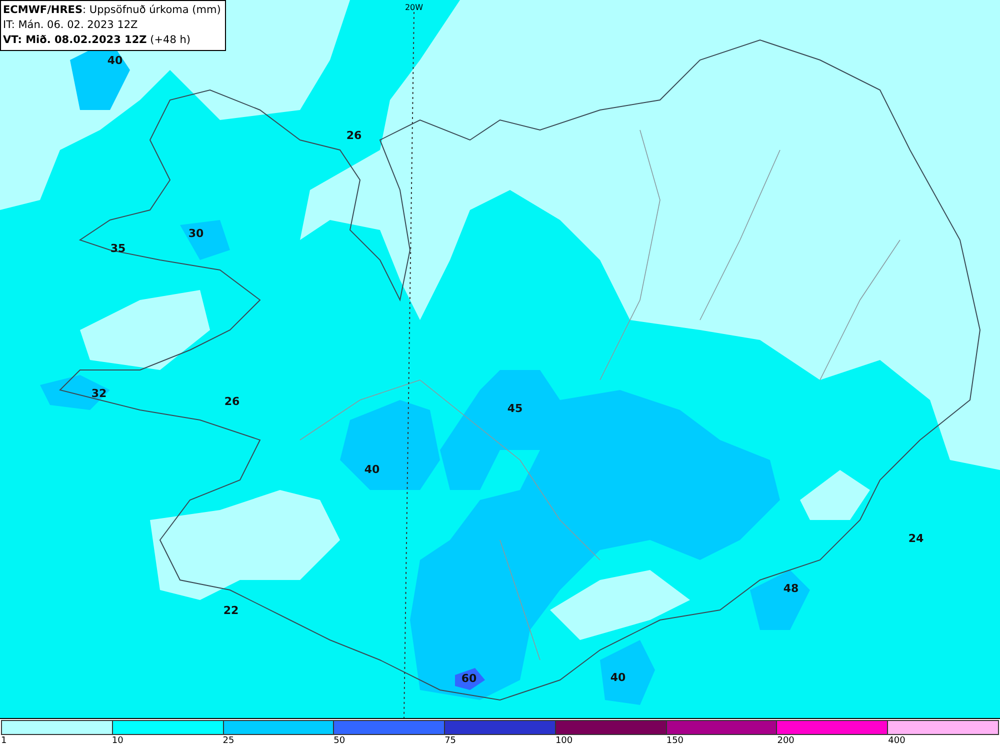 Image resolution: width=1000 pixels, height=750 pixels. I want to click on contour-value: 22, so click(231, 610).